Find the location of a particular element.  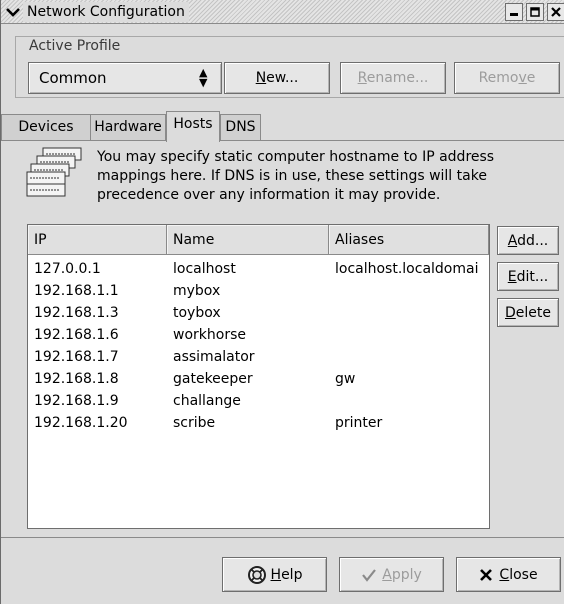

tab-devices-label: Devices is located at coordinates (46, 127).